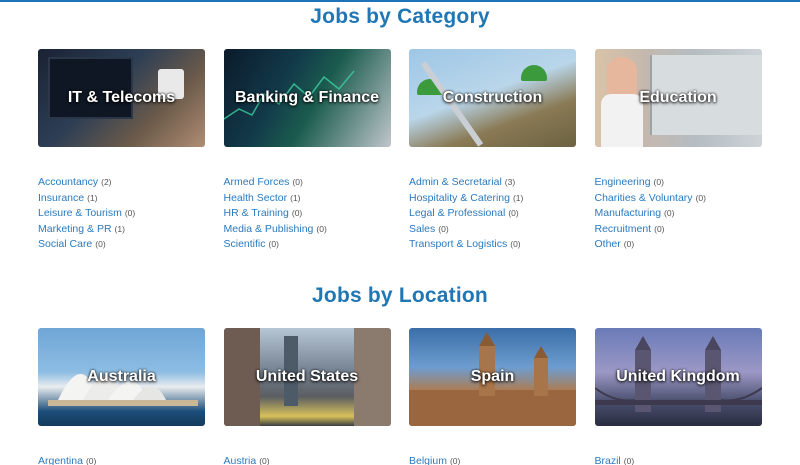 This screenshot has height=465, width=800. I want to click on location-column-1: Argentina (0), so click(128, 459).